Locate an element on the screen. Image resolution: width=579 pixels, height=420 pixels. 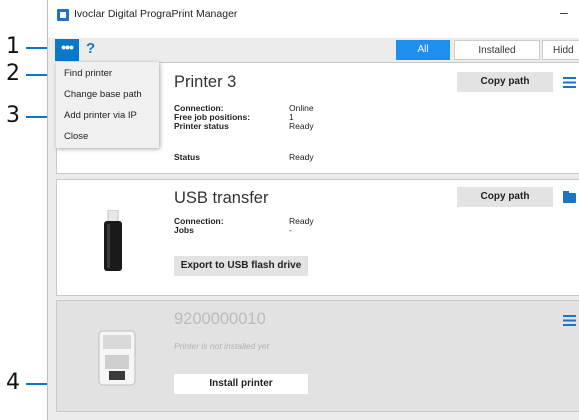
menu-item-find-printer: Find printer is located at coordinates (88, 73).